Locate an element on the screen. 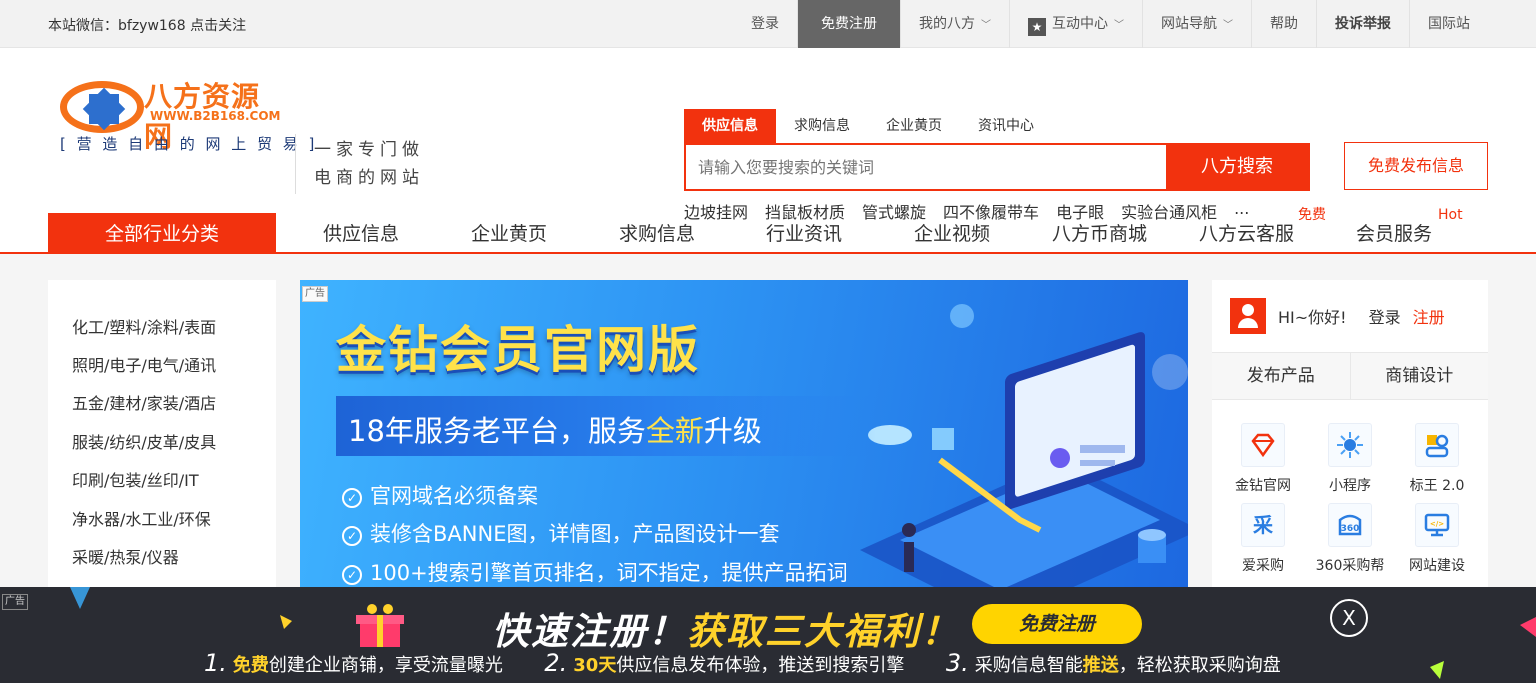  site-nav-menu: 网站导航 ﹀ is located at coordinates (1196, 24).